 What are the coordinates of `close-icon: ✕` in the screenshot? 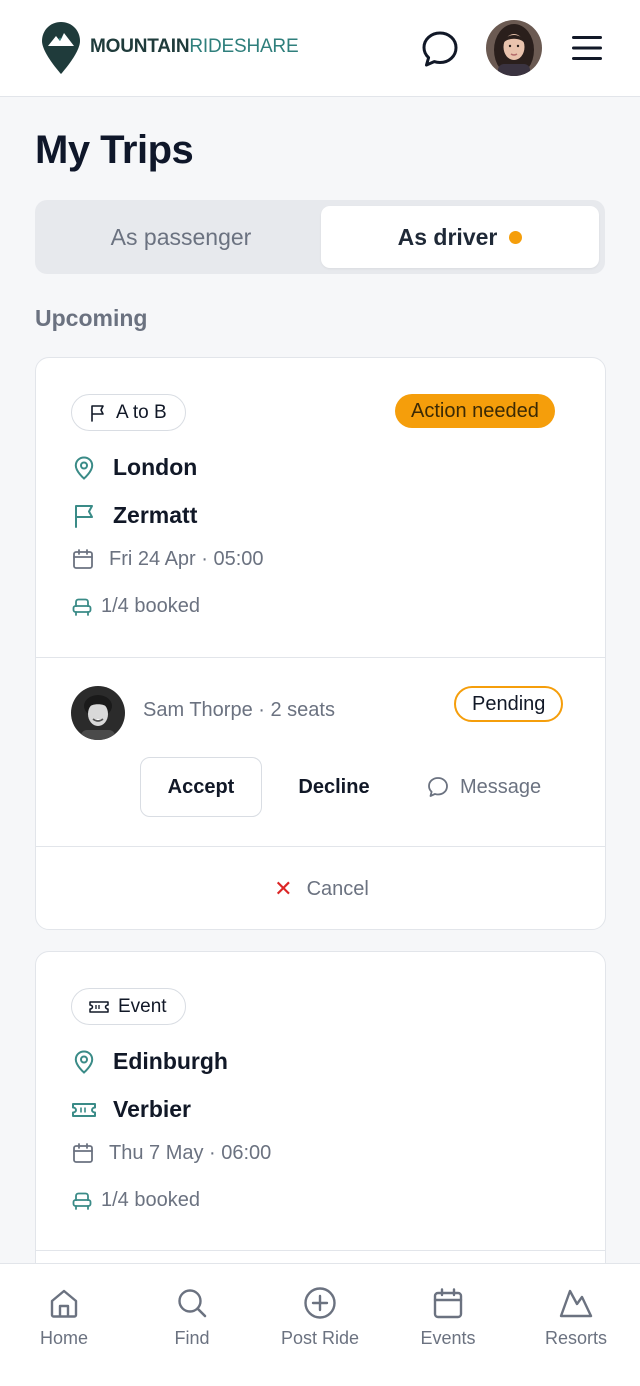 It's located at (283, 888).